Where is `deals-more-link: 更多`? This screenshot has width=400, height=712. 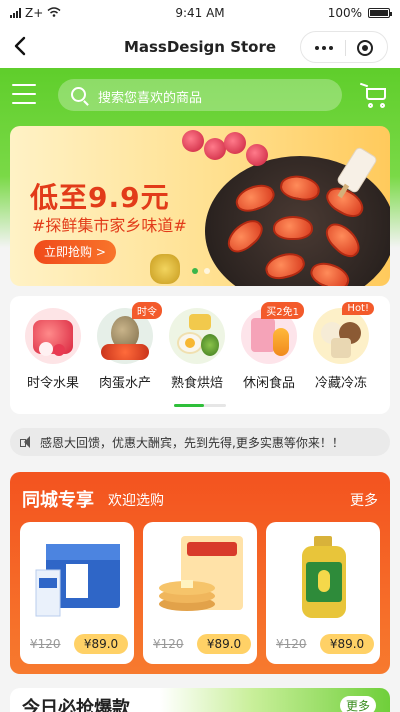
deals-more-link: 更多 is located at coordinates (357, 704).